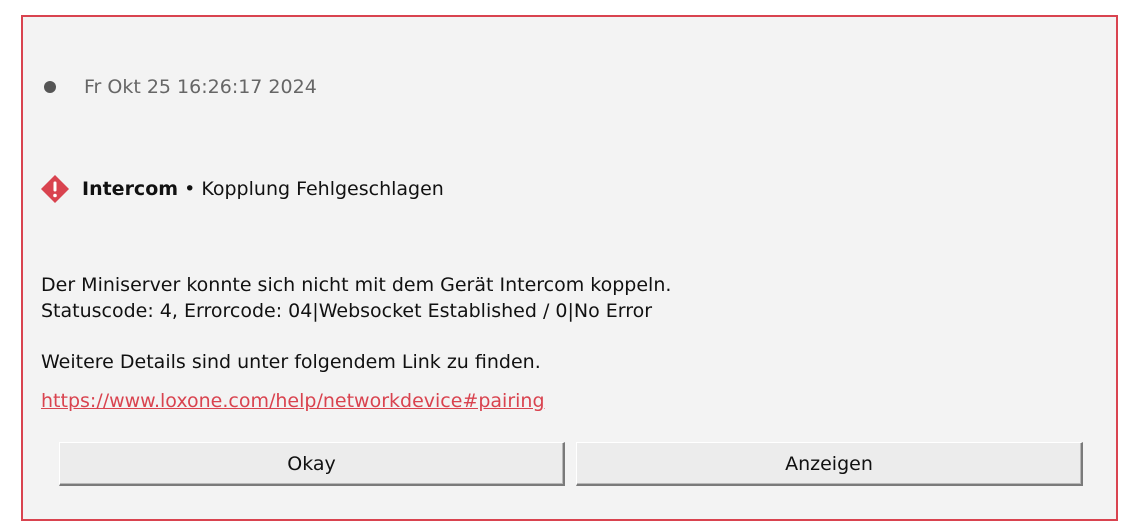 This screenshot has height=528, width=1138. I want to click on error-title: Kopplung Fehlgeschlagen, so click(322, 189).